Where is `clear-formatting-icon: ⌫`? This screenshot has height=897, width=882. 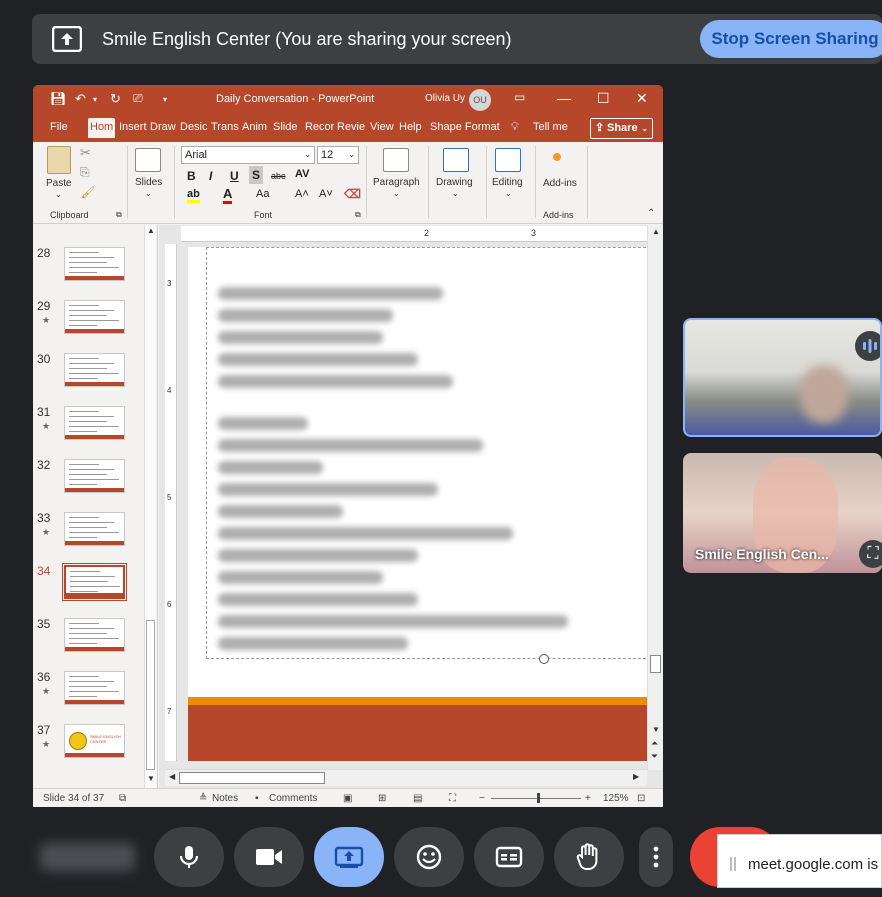
clear-formatting-icon: ⌫ is located at coordinates (352, 194).